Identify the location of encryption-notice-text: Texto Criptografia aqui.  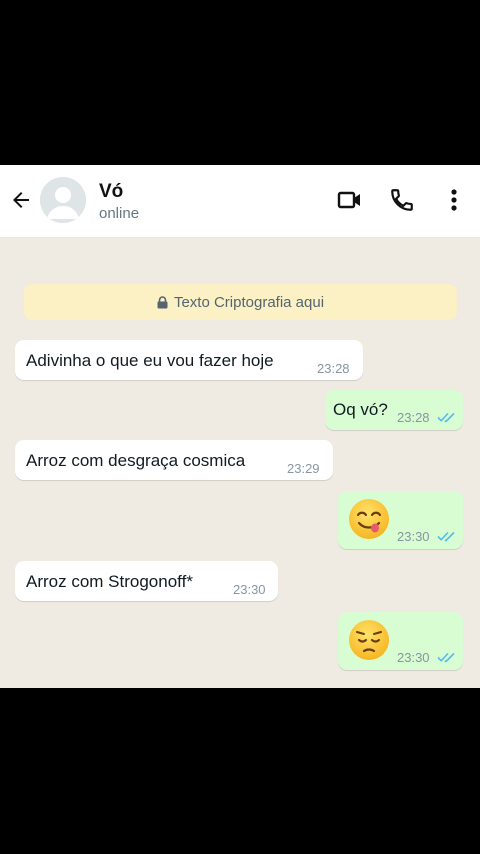
(249, 302).